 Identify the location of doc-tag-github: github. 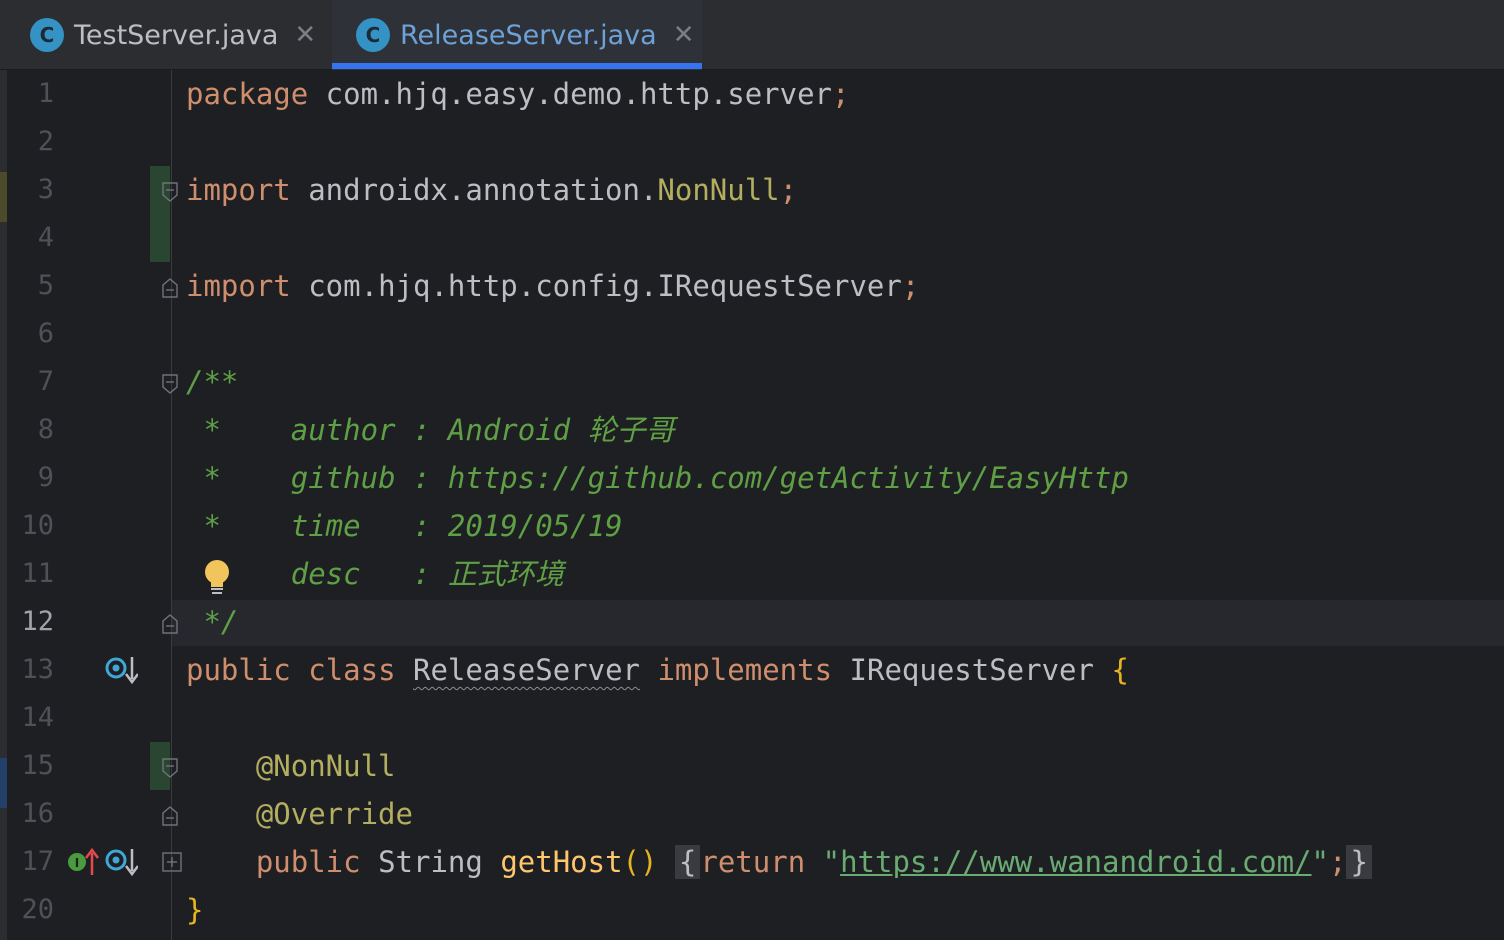
(343, 478).